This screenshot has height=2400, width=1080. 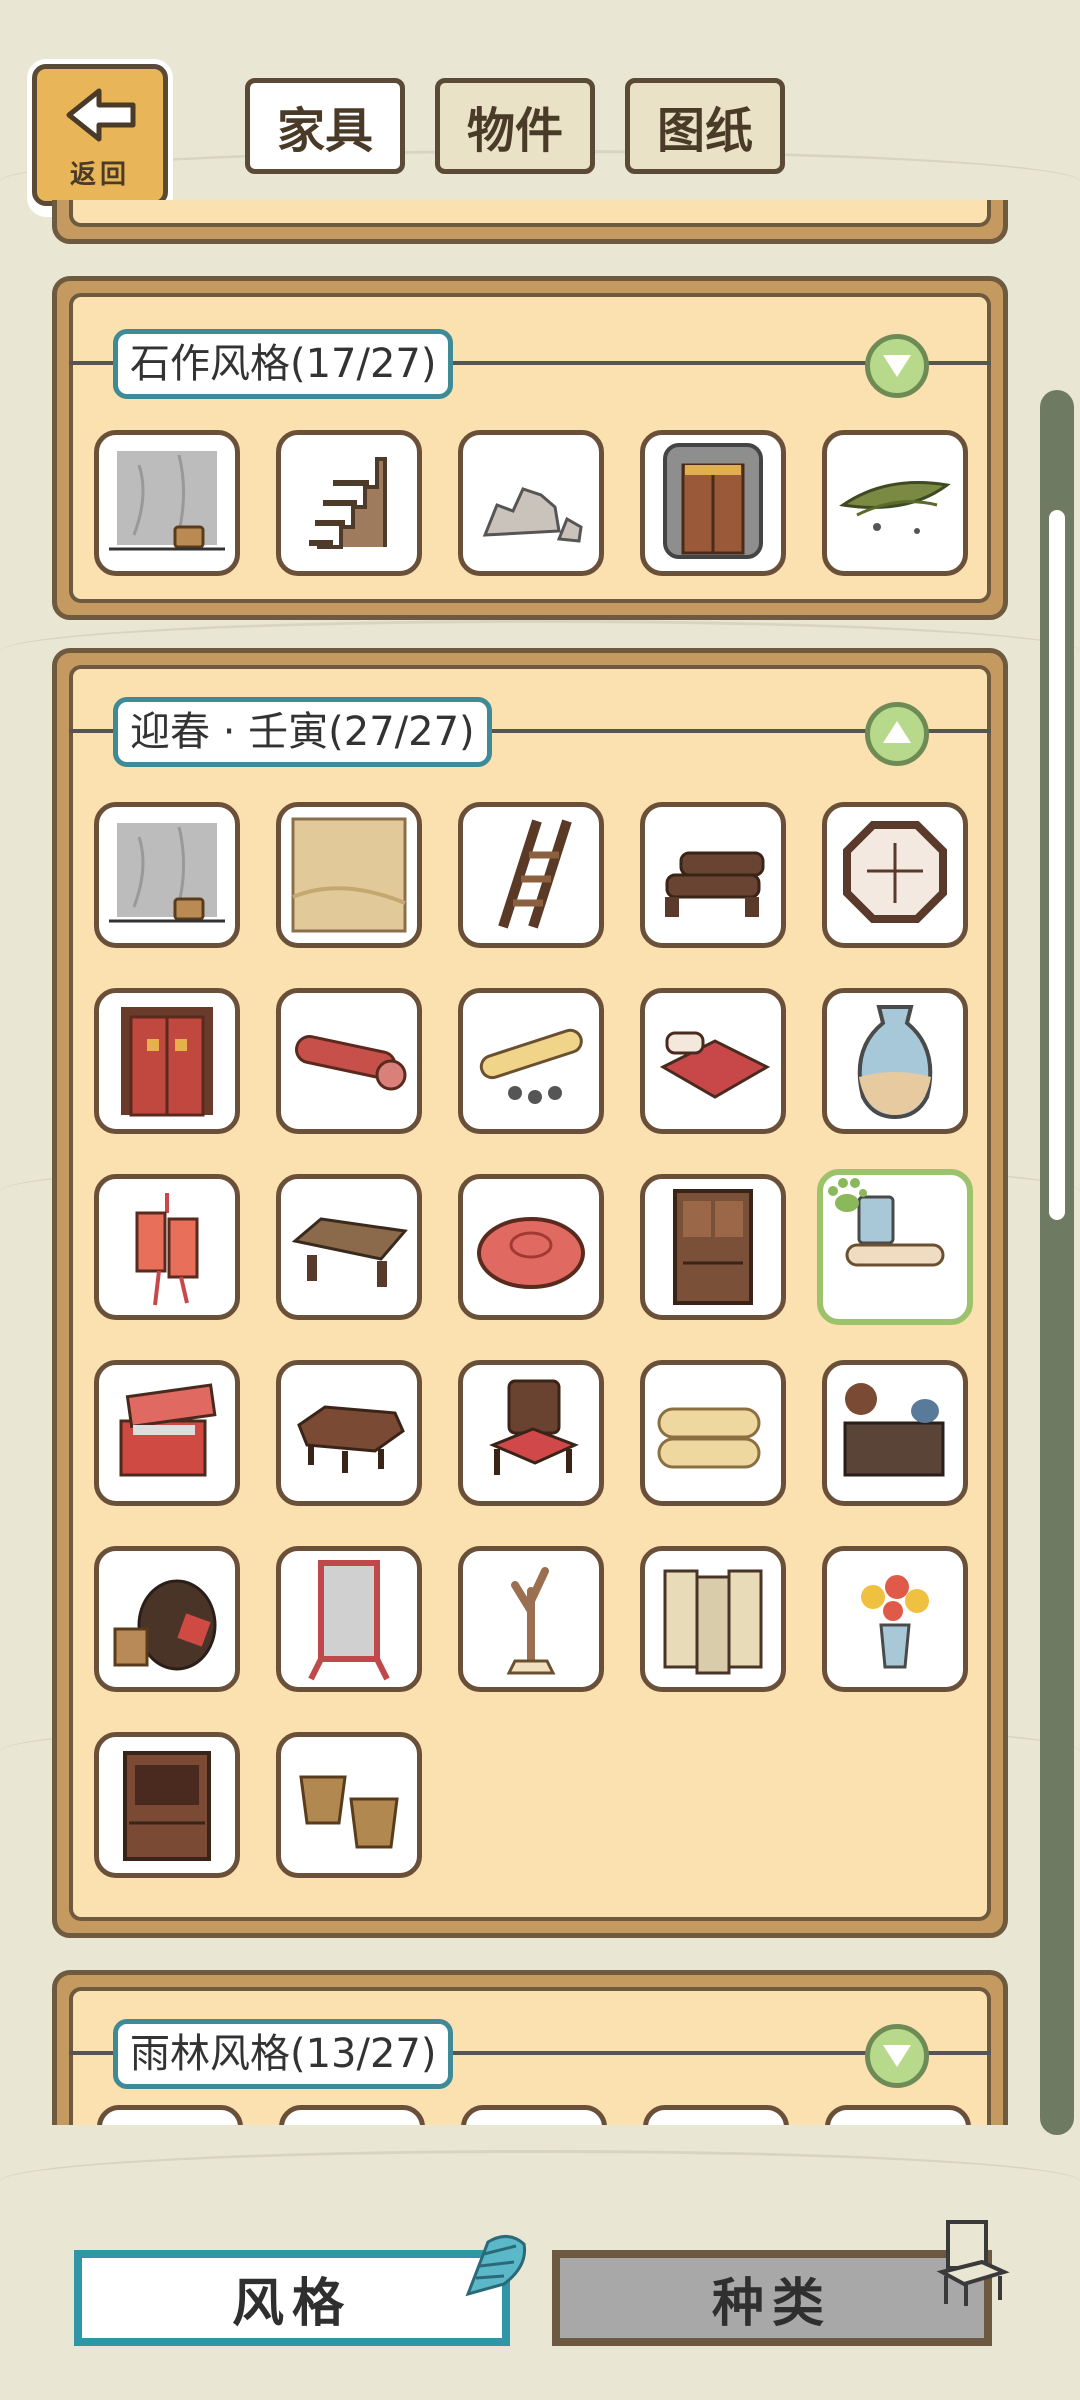 I want to click on stone-stairs-icon, so click(x=348, y=503).